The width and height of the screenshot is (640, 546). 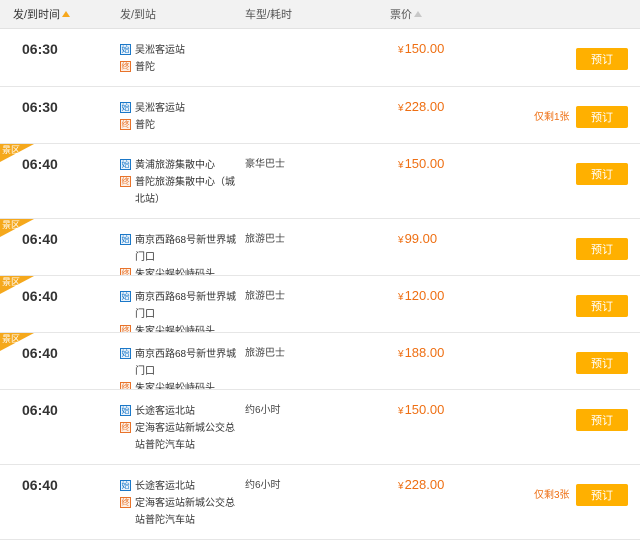 I want to click on station-pair: 始黄浦旅游集散中心终普陀旅游集散中心（城北站）, so click(x=182, y=182).